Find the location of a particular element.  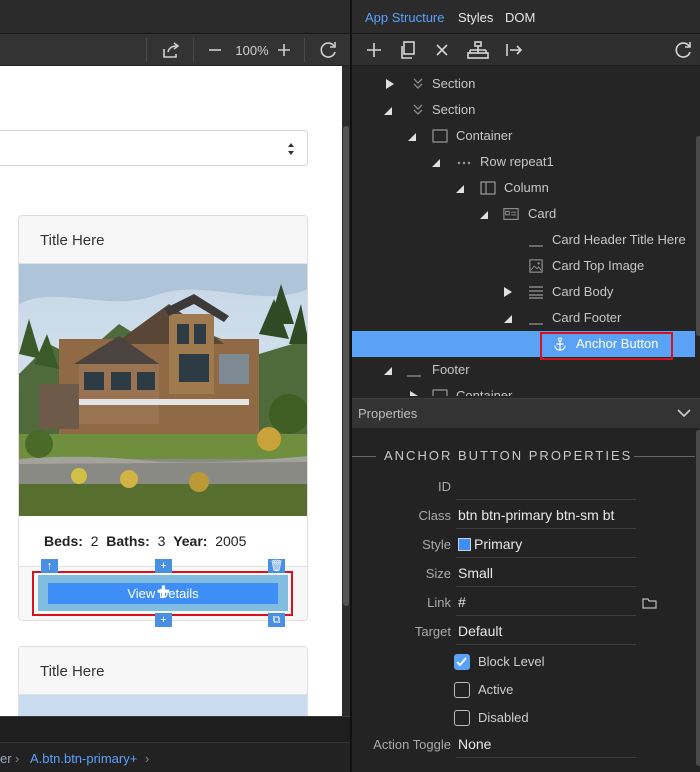

canvas-scrollbar is located at coordinates (346, 391).